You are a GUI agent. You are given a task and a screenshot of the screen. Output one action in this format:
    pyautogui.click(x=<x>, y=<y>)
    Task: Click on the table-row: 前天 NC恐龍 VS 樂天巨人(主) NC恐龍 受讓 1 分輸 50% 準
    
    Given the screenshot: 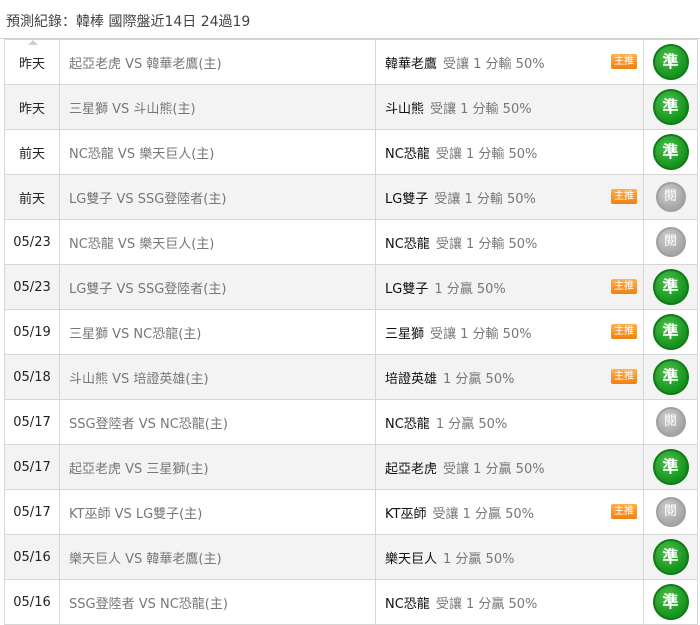 What is the action you would take?
    pyautogui.click(x=351, y=152)
    